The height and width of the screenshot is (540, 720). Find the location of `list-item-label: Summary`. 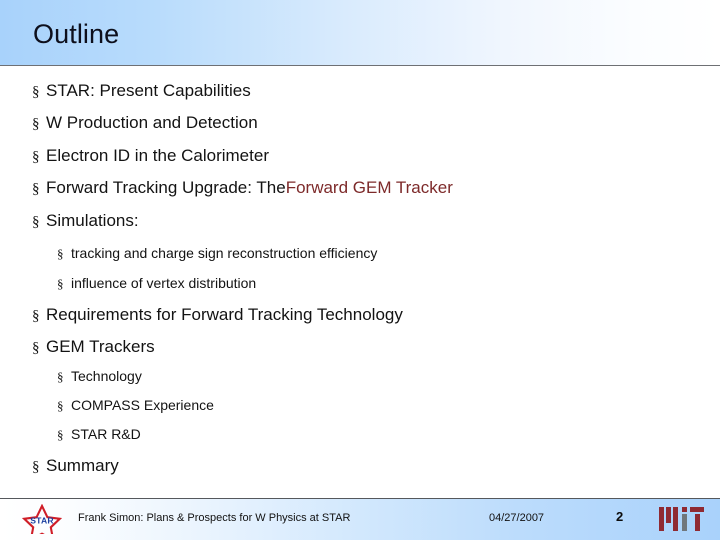

list-item-label: Summary is located at coordinates (82, 465).